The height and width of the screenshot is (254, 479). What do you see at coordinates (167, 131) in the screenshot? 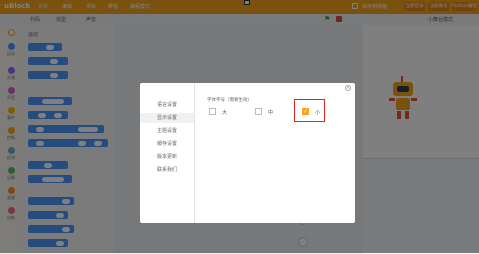
I see `menu-theme-settings: 主题设置` at bounding box center [167, 131].